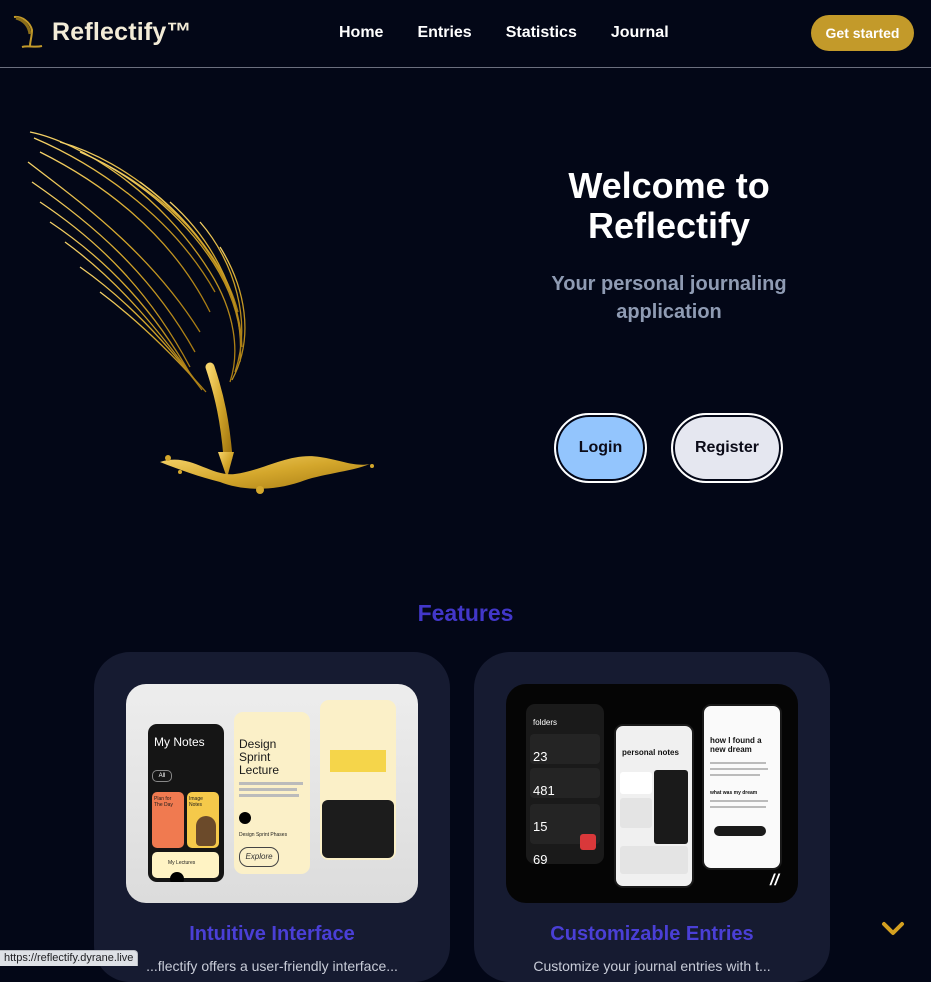 The height and width of the screenshot is (982, 931). Describe the element at coordinates (669, 298) in the screenshot. I see `hero-subtitle: Your personal journaling application` at that location.